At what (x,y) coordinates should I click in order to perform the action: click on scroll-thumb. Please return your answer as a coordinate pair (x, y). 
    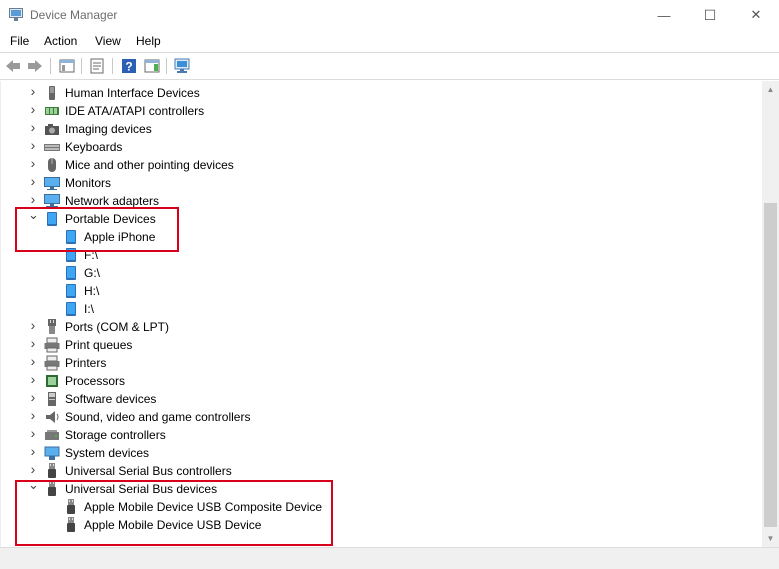
    Looking at the image, I should click on (770, 365).